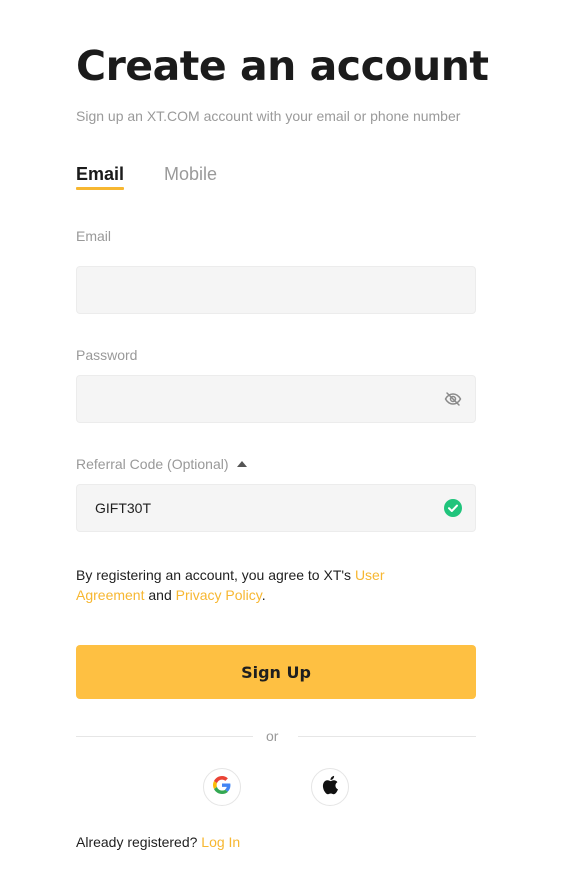  I want to click on divider-line-left, so click(164, 736).